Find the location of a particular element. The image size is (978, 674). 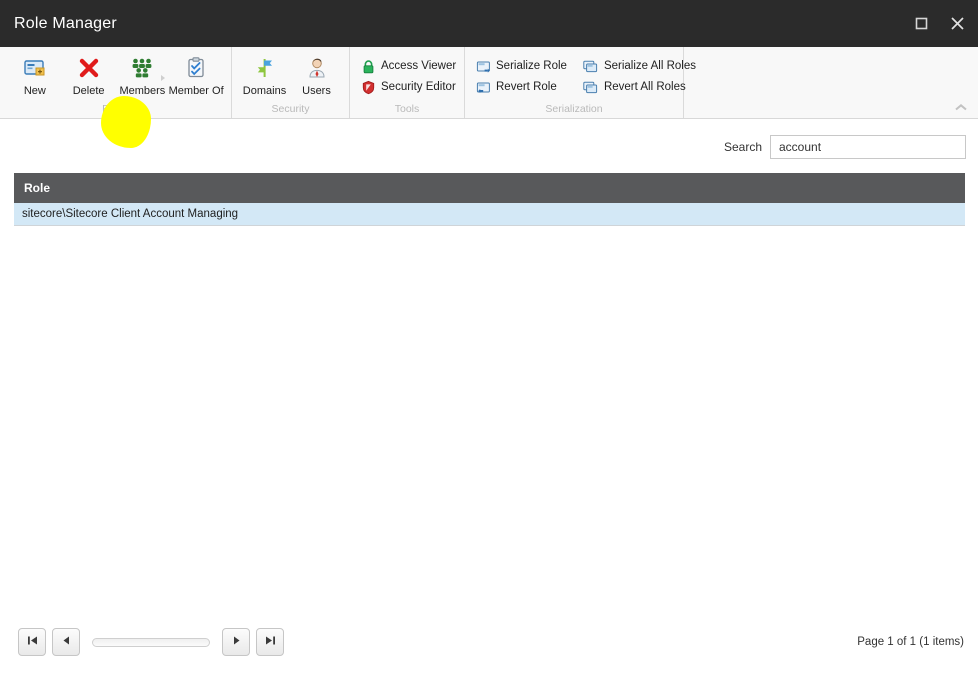

table-header-row: Role is located at coordinates (489, 188).